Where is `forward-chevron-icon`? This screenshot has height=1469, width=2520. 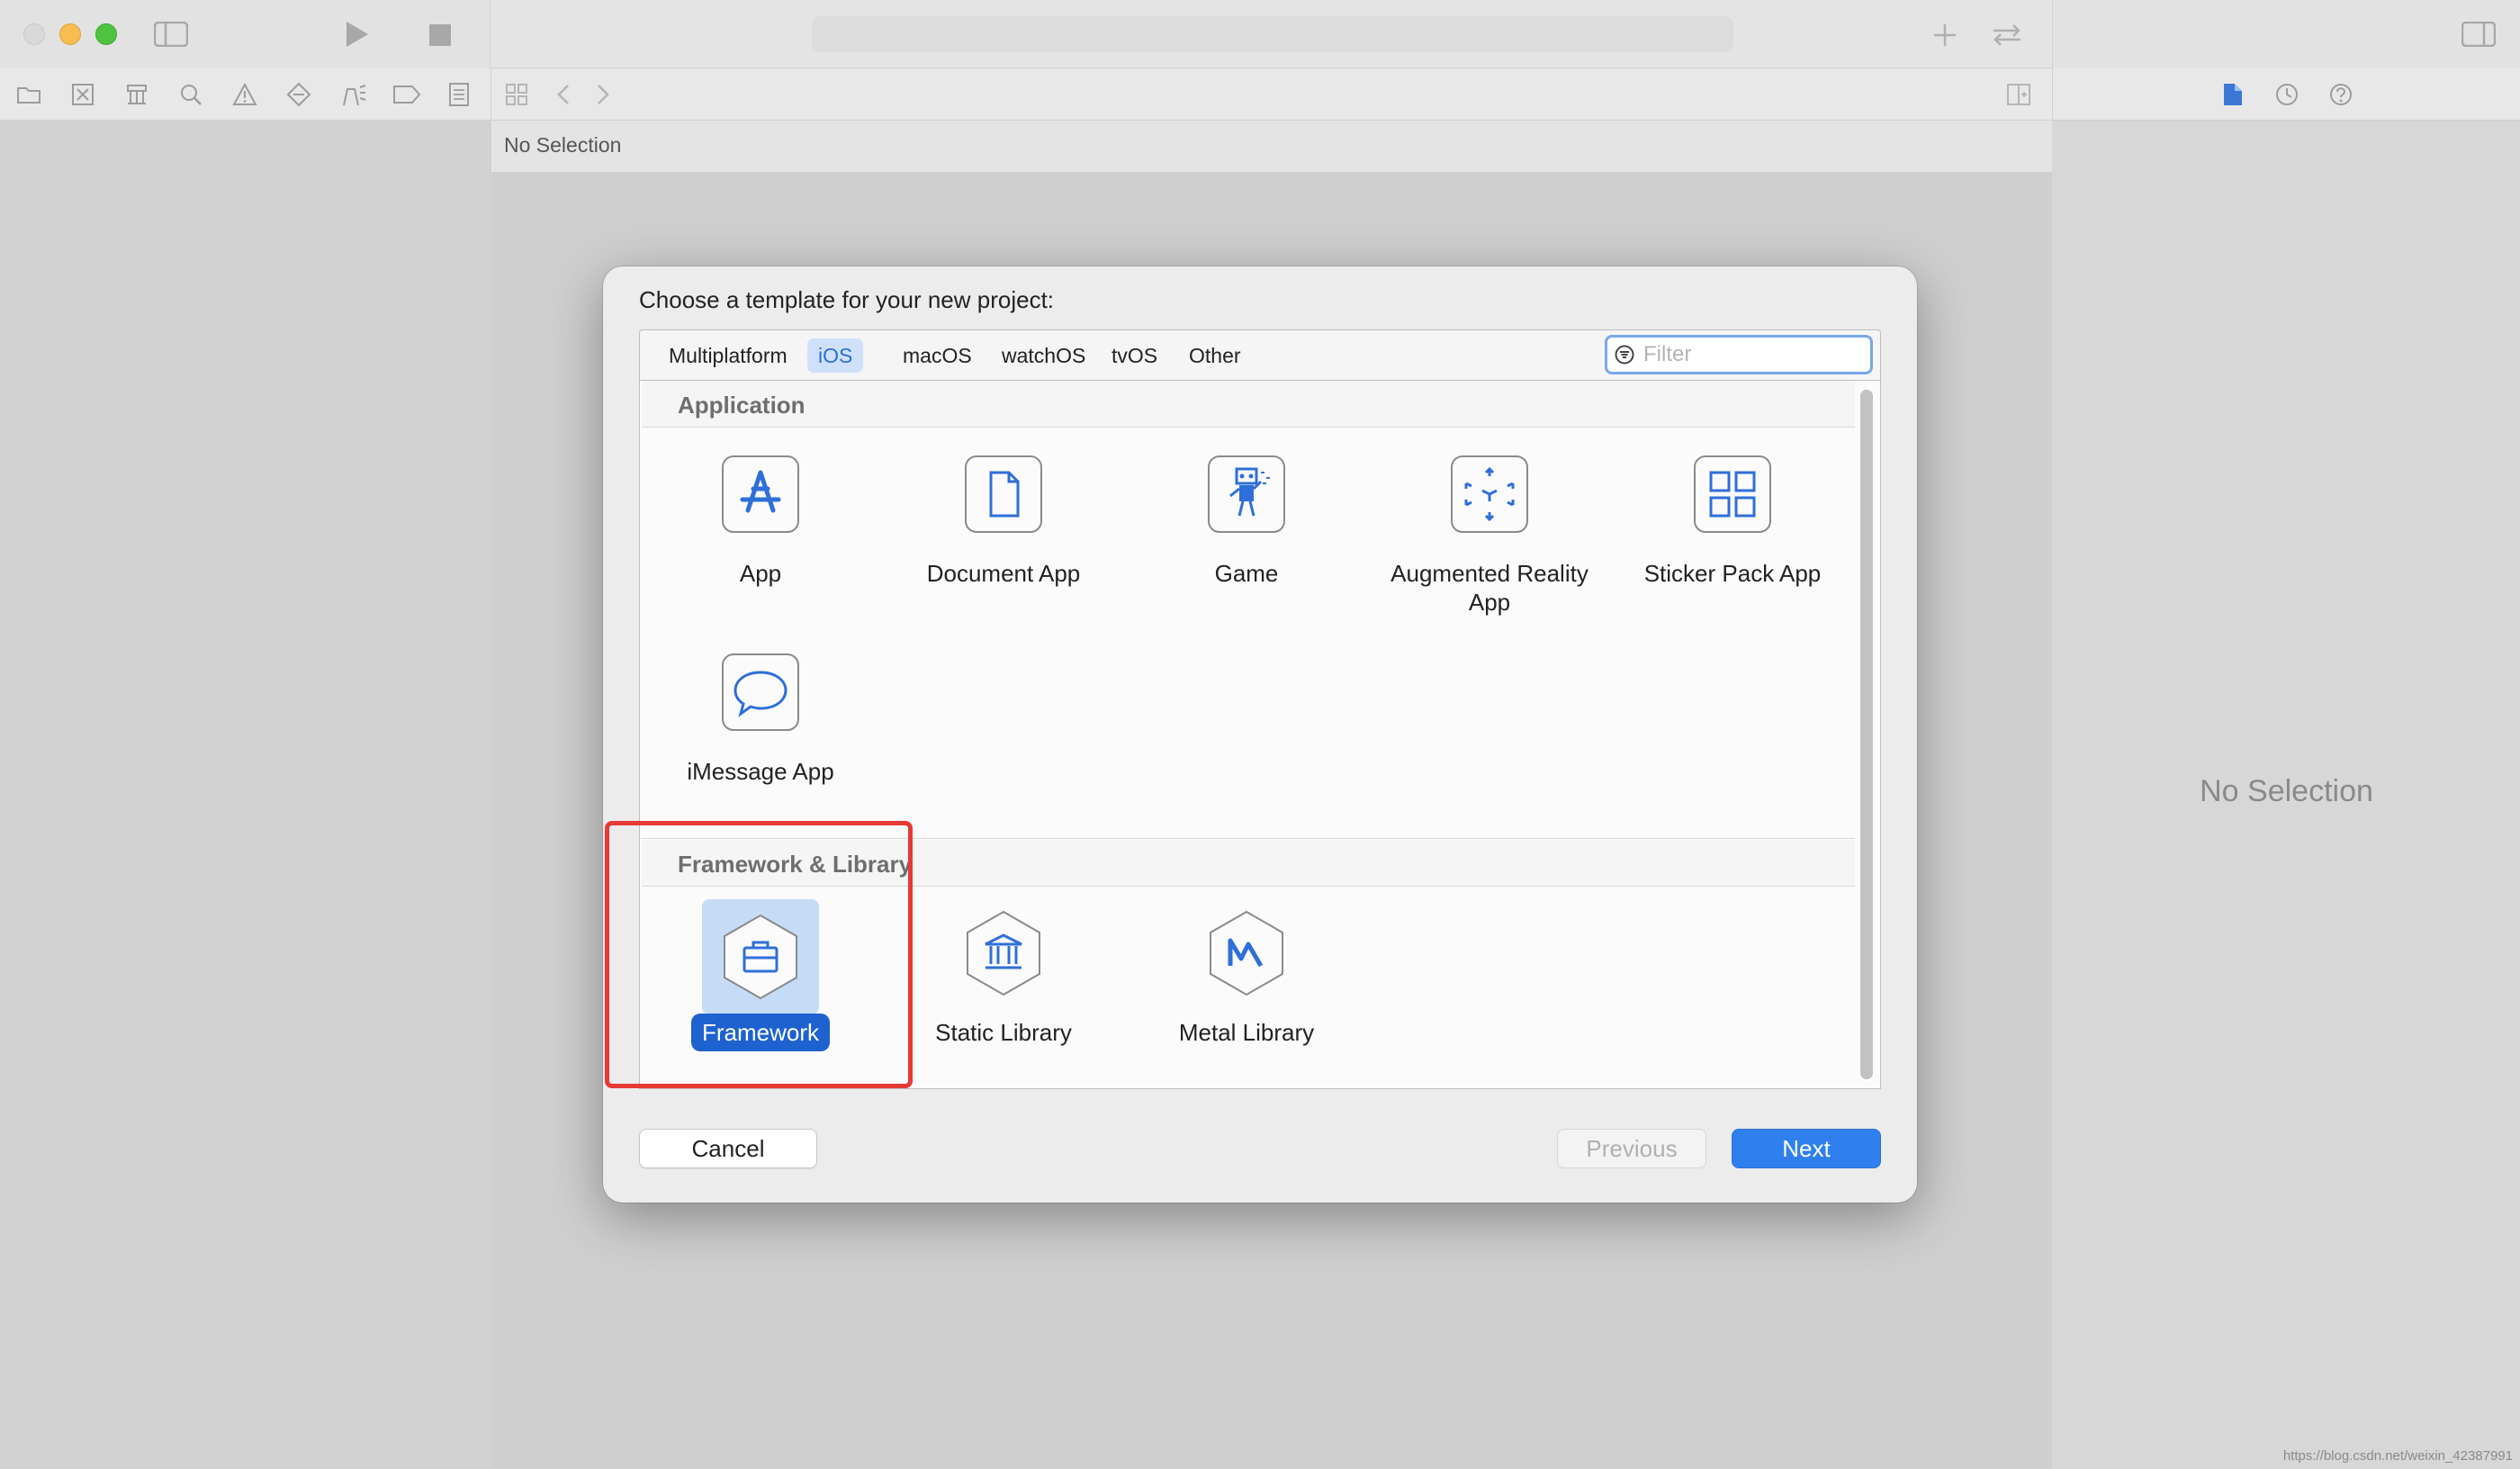 forward-chevron-icon is located at coordinates (603, 94).